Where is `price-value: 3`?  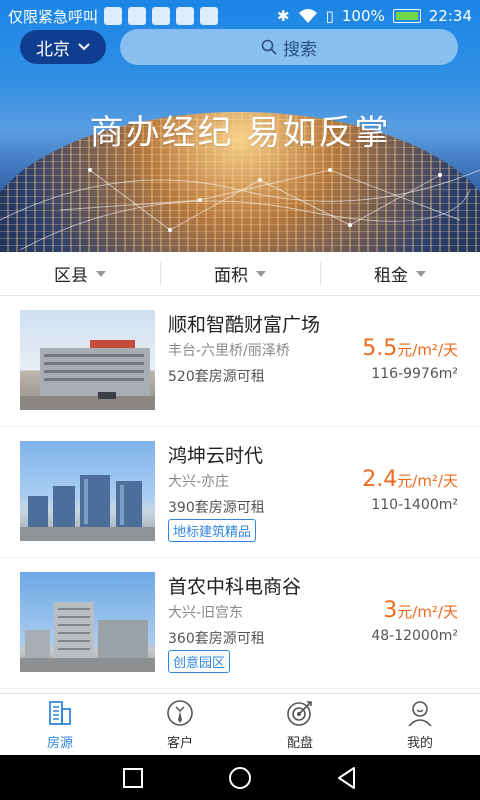
price-value: 3 is located at coordinates (390, 610).